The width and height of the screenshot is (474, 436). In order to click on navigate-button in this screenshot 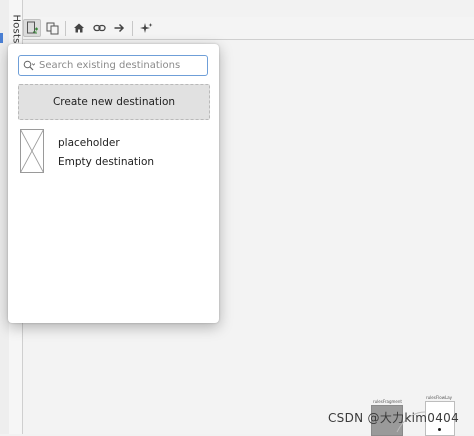, I will do `click(119, 28)`.